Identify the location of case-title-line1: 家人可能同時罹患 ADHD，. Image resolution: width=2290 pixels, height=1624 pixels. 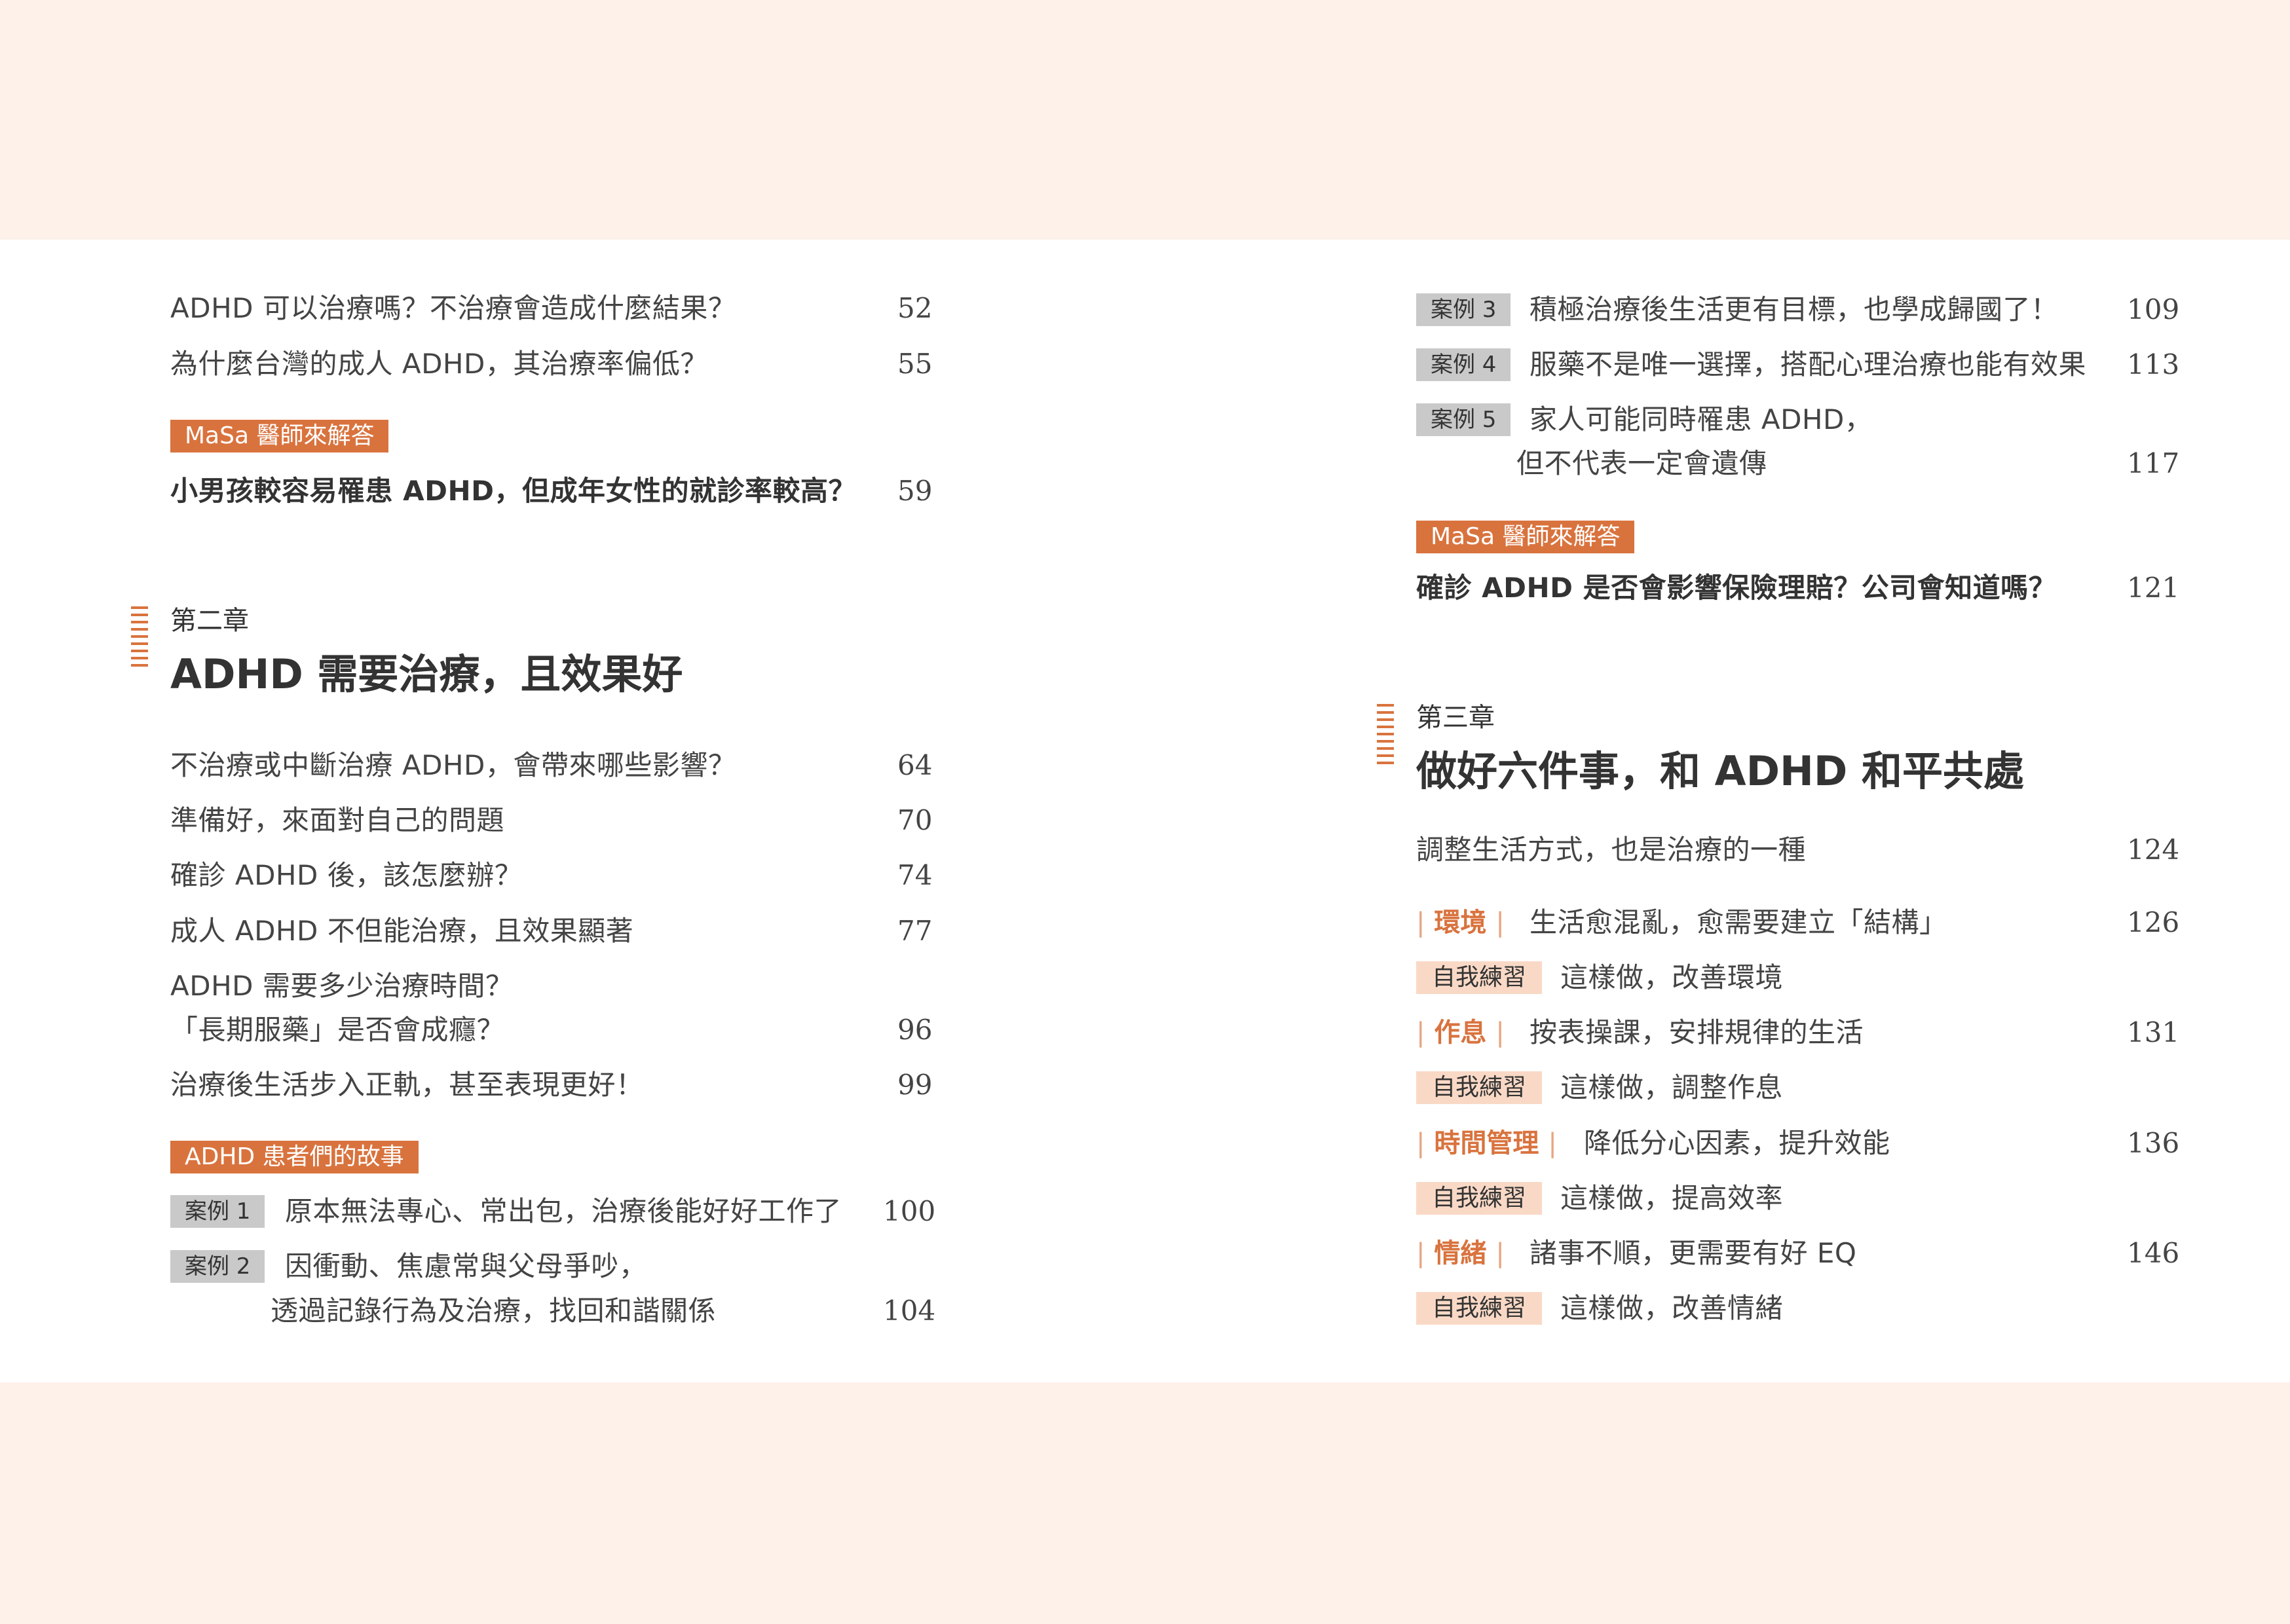
(1701, 419).